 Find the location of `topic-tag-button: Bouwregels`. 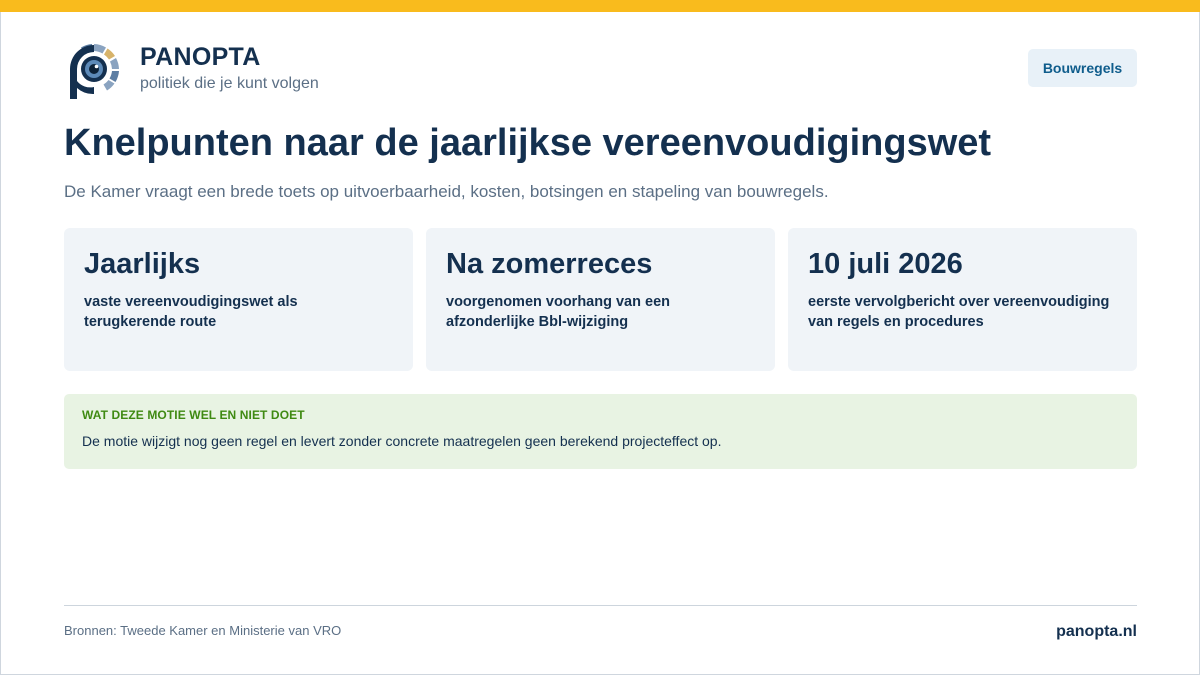

topic-tag-button: Bouwregels is located at coordinates (1082, 68).